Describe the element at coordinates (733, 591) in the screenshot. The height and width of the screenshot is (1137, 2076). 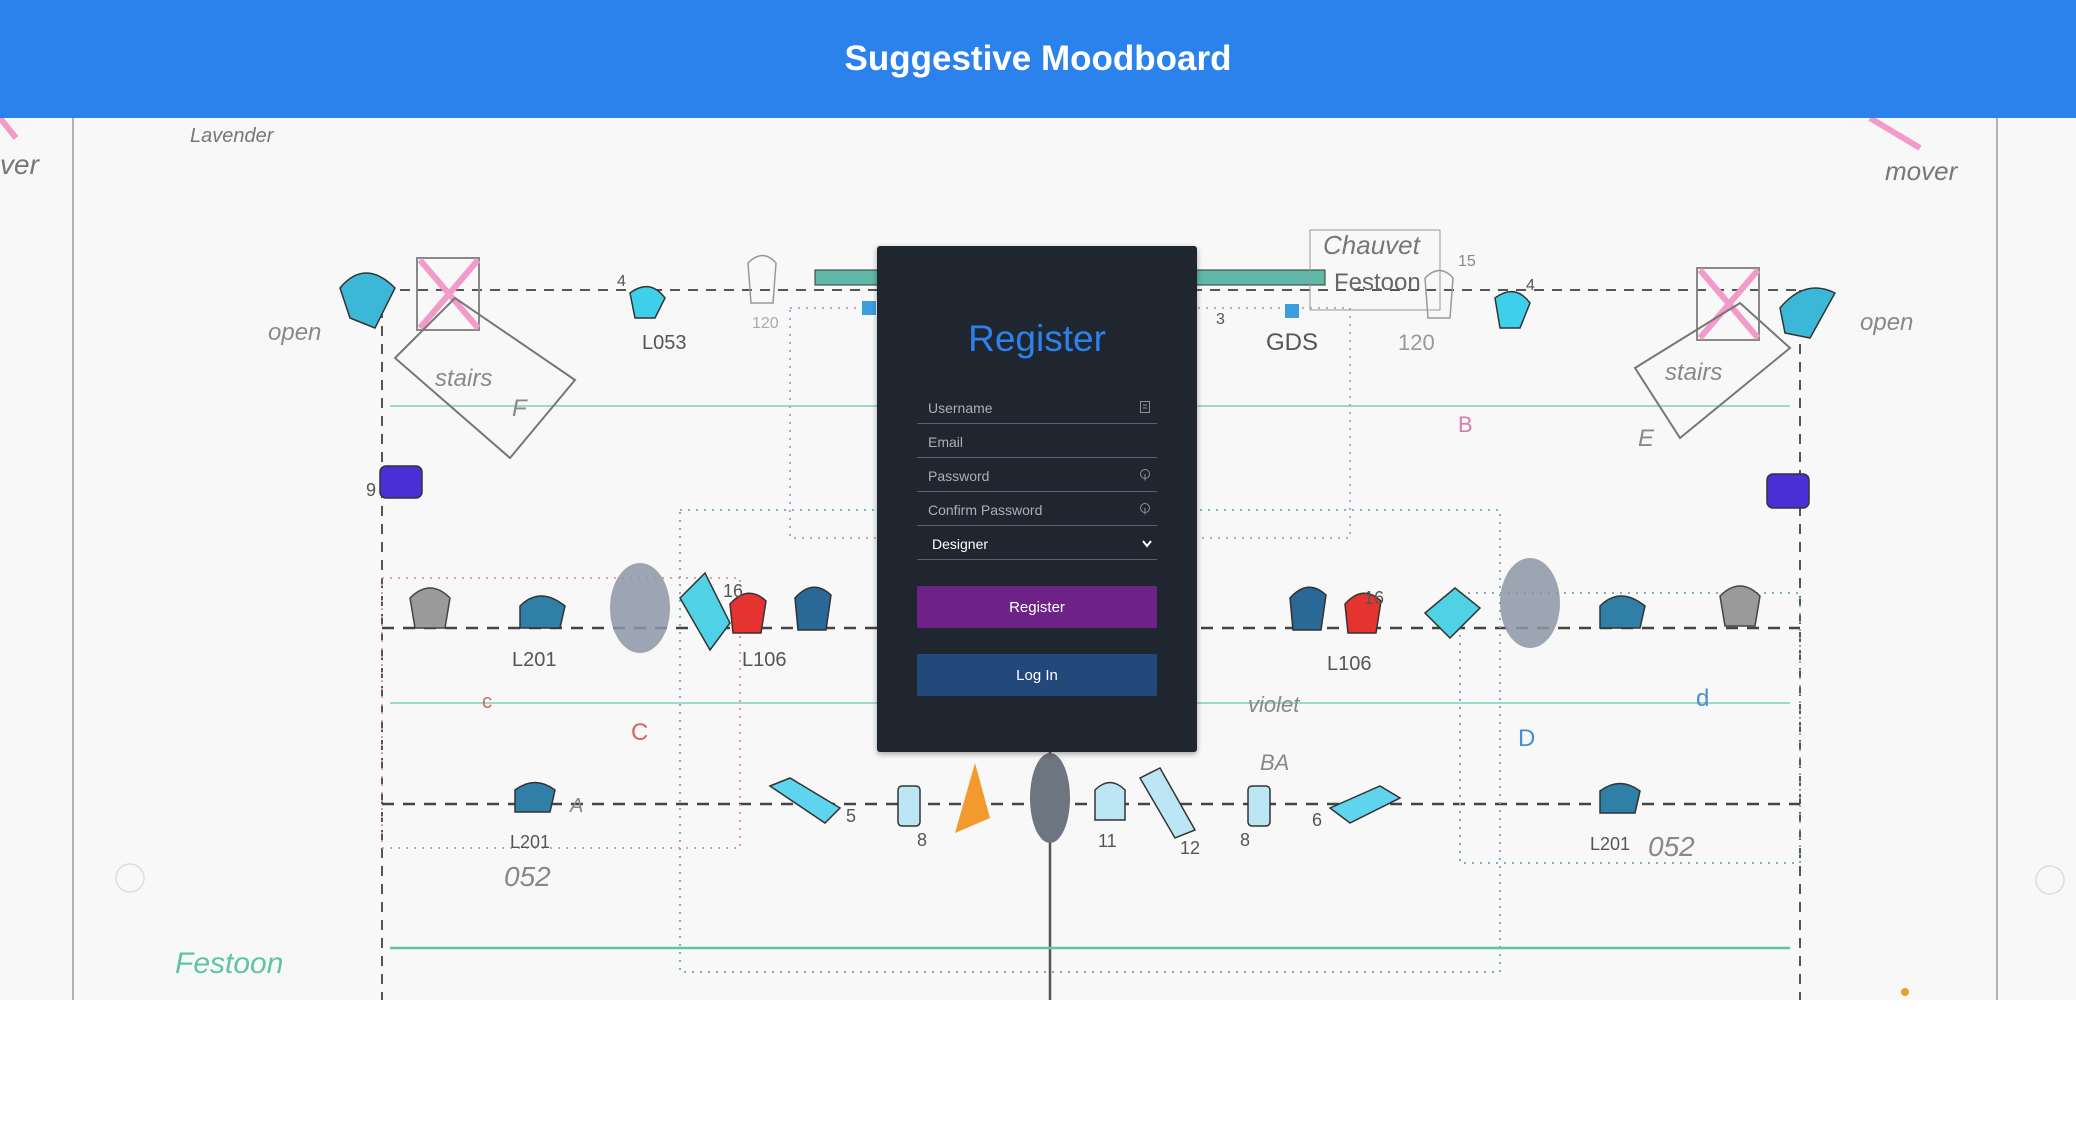
I see `sketch-label-16a: 16` at that location.